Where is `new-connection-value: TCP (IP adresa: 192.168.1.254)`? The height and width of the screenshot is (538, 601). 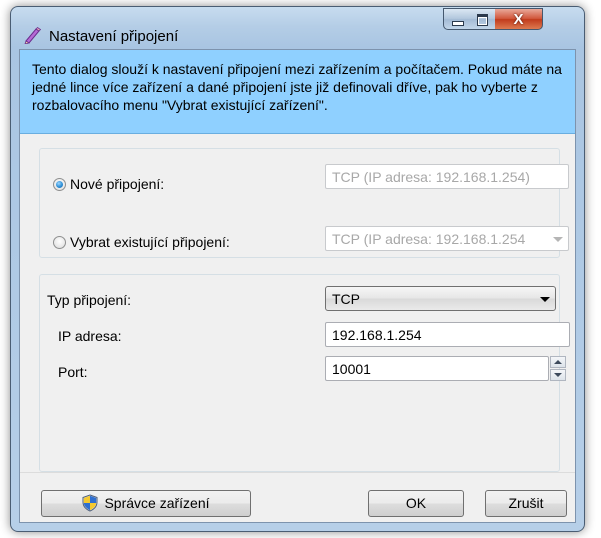
new-connection-value: TCP (IP adresa: 192.168.1.254) is located at coordinates (431, 177).